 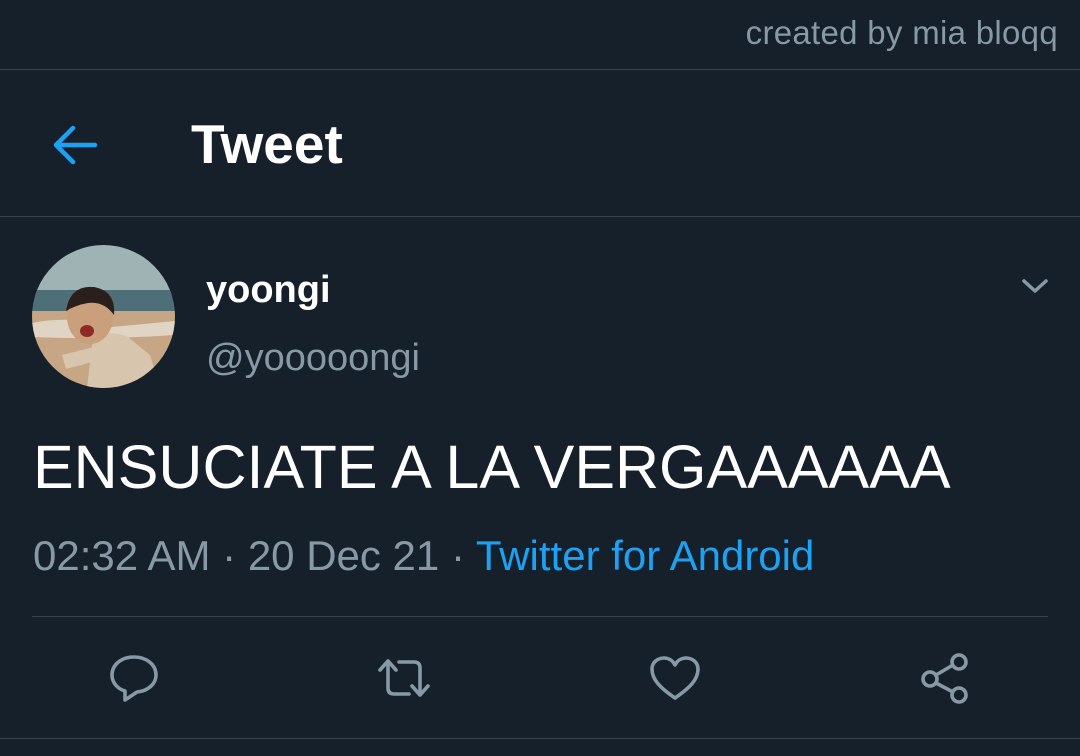 I want to click on tweet-menu-button, so click(x=1035, y=286).